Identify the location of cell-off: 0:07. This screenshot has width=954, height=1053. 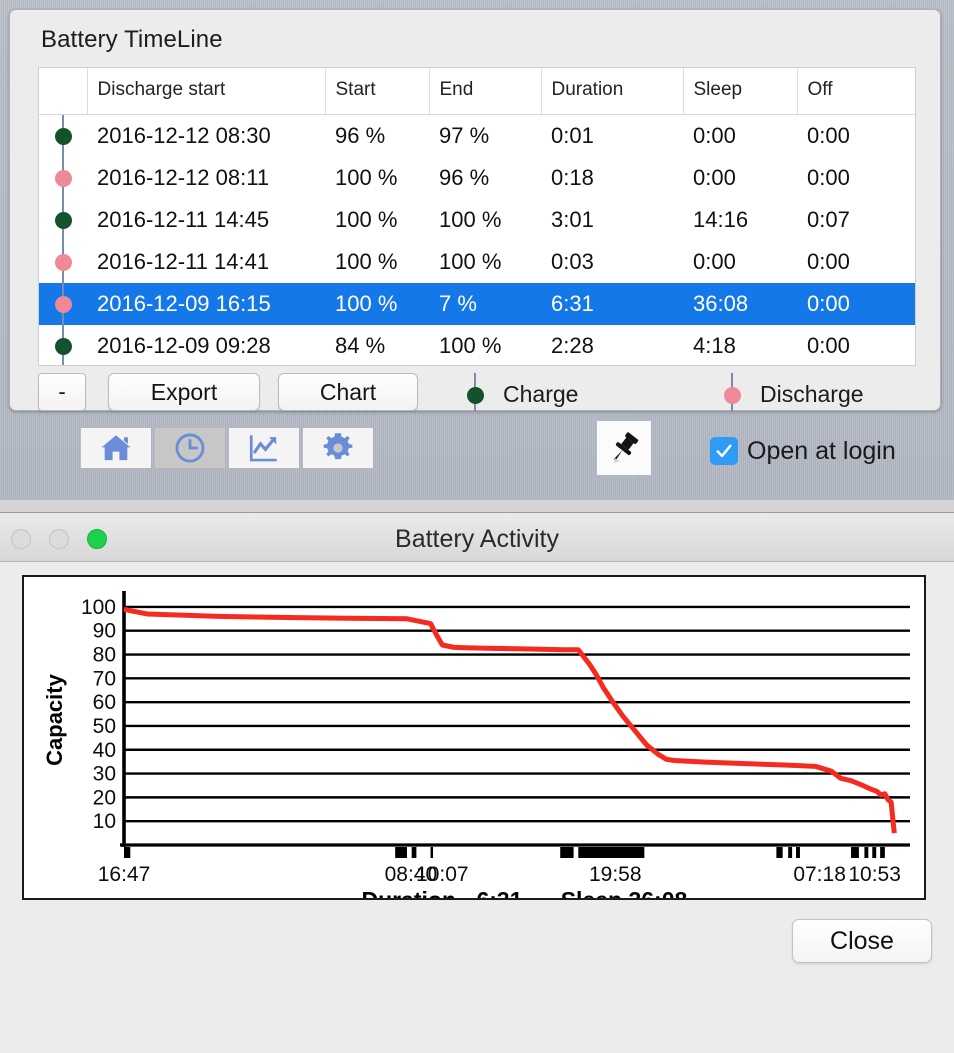
(828, 219).